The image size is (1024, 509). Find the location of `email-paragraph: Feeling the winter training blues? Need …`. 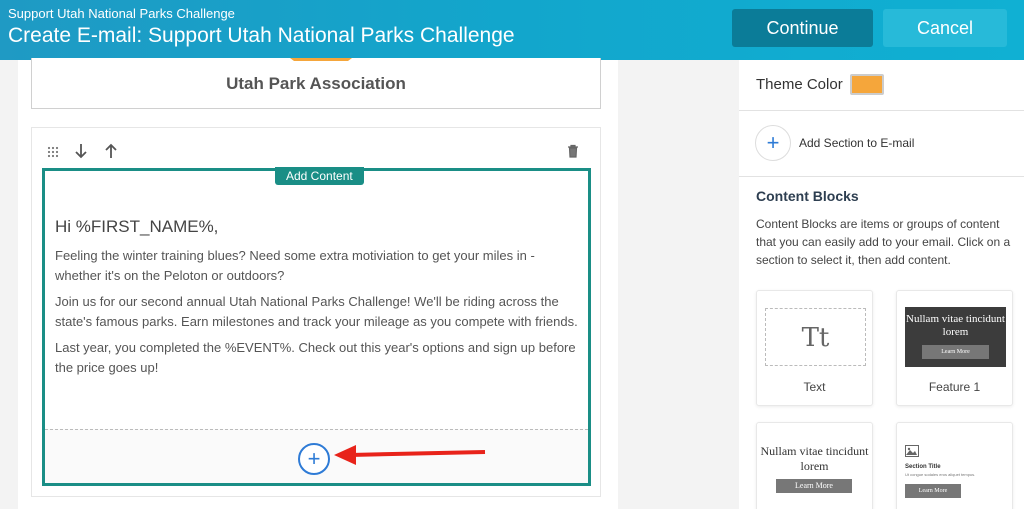

email-paragraph: Feeling the winter training blues? Need … is located at coordinates (317, 266).